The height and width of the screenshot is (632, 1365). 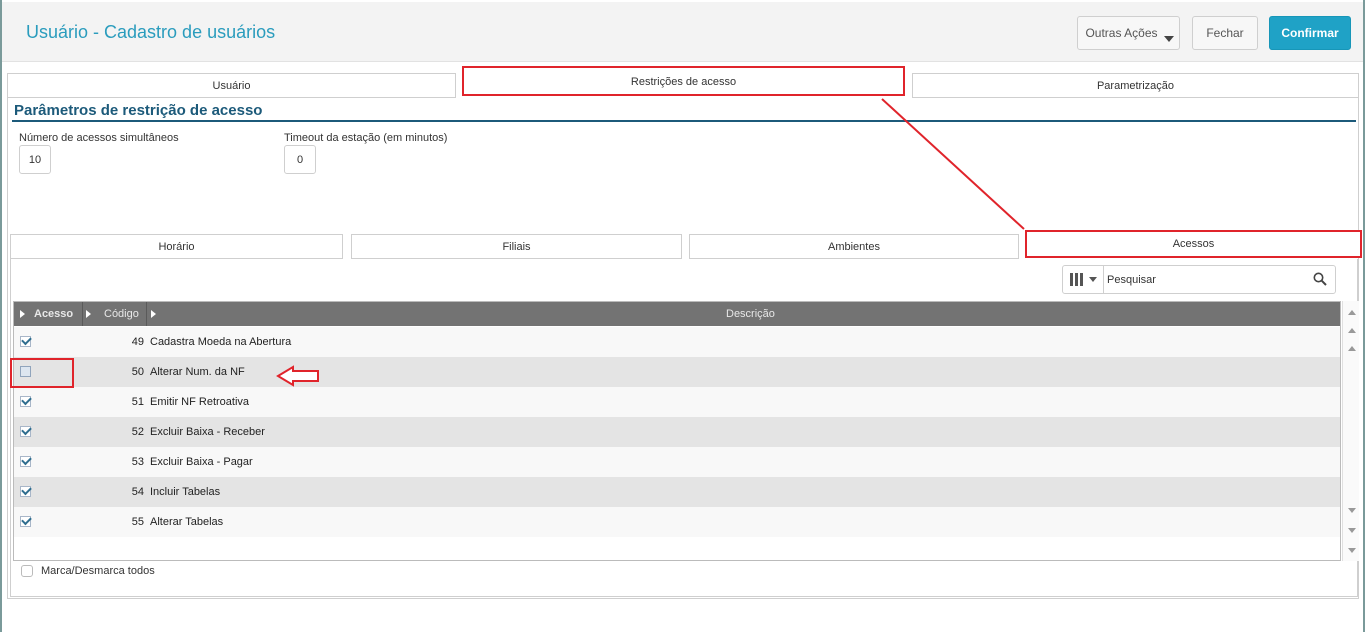 I want to click on descricao-cell: Excluir Baixa - Receber, so click(x=207, y=432).